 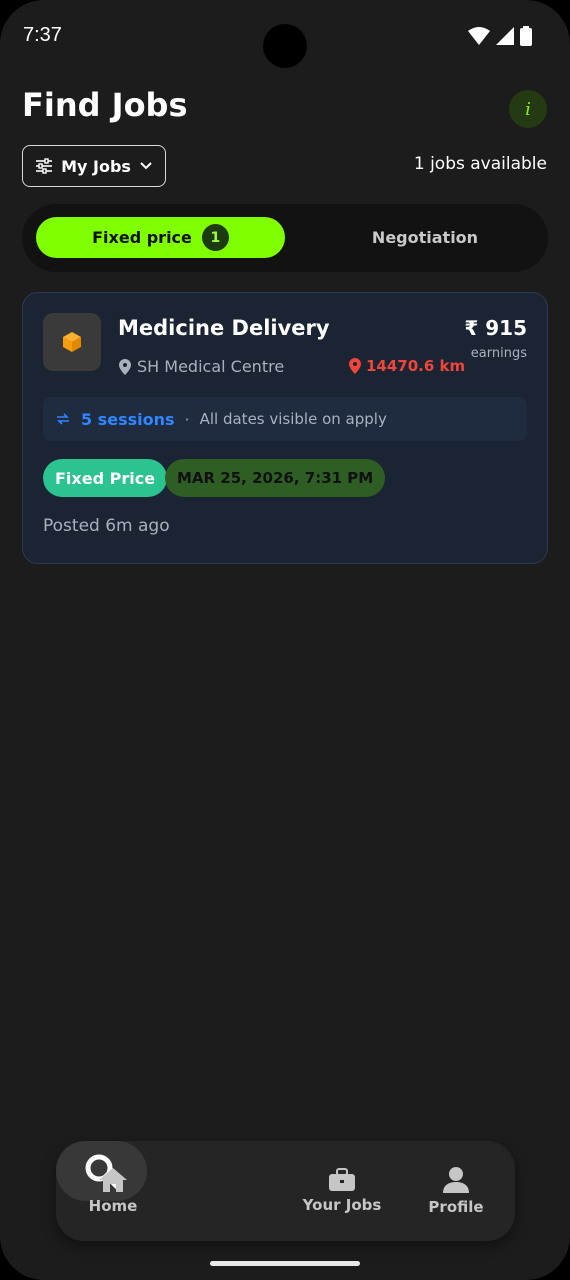 What do you see at coordinates (146, 166) in the screenshot?
I see `chevron-down-icon` at bounding box center [146, 166].